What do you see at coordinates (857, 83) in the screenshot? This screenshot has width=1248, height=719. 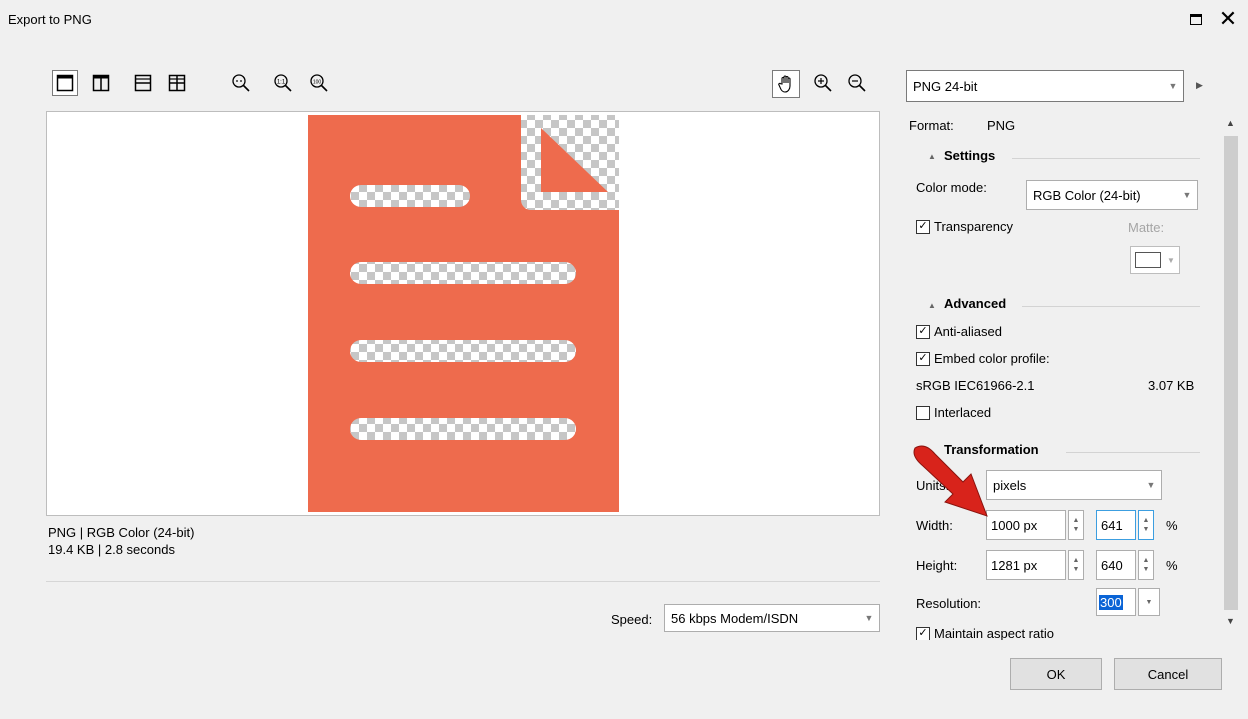 I see `zoom-out-icon` at bounding box center [857, 83].